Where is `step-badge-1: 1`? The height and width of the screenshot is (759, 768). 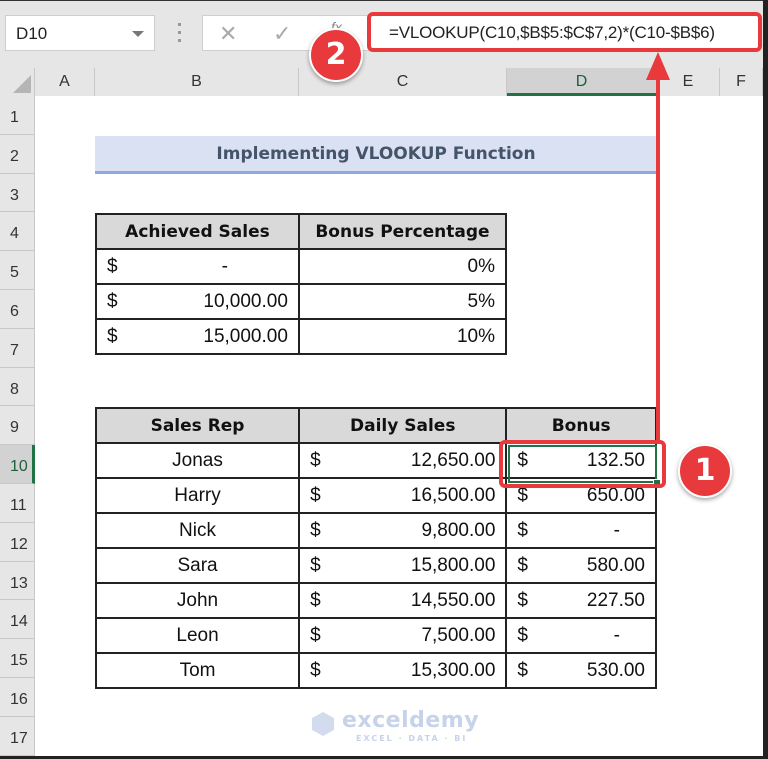 step-badge-1: 1 is located at coordinates (705, 471).